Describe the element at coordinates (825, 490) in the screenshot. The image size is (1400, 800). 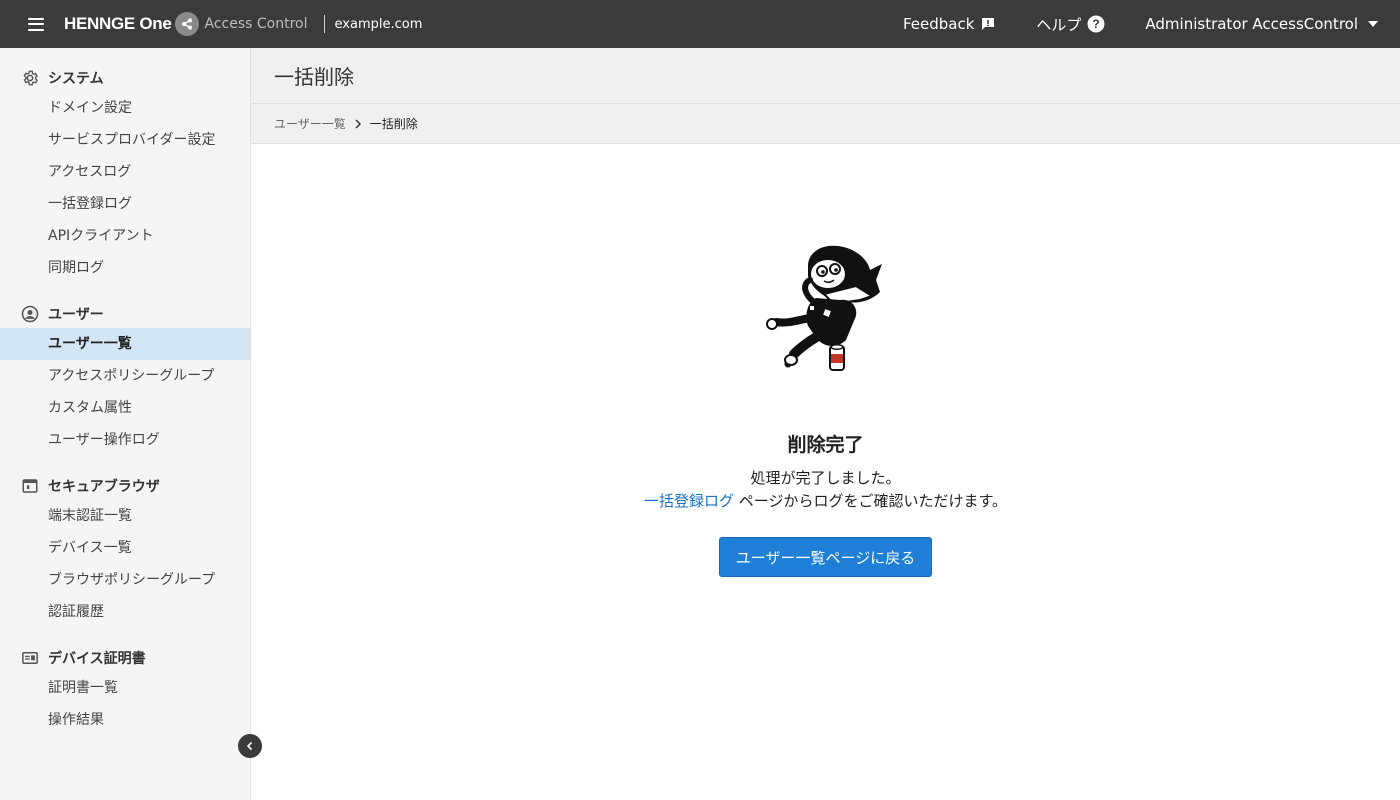
I see `result-message: 処理が完了しました。 一括登録ログ ページからログをご確認いただけます。` at that location.